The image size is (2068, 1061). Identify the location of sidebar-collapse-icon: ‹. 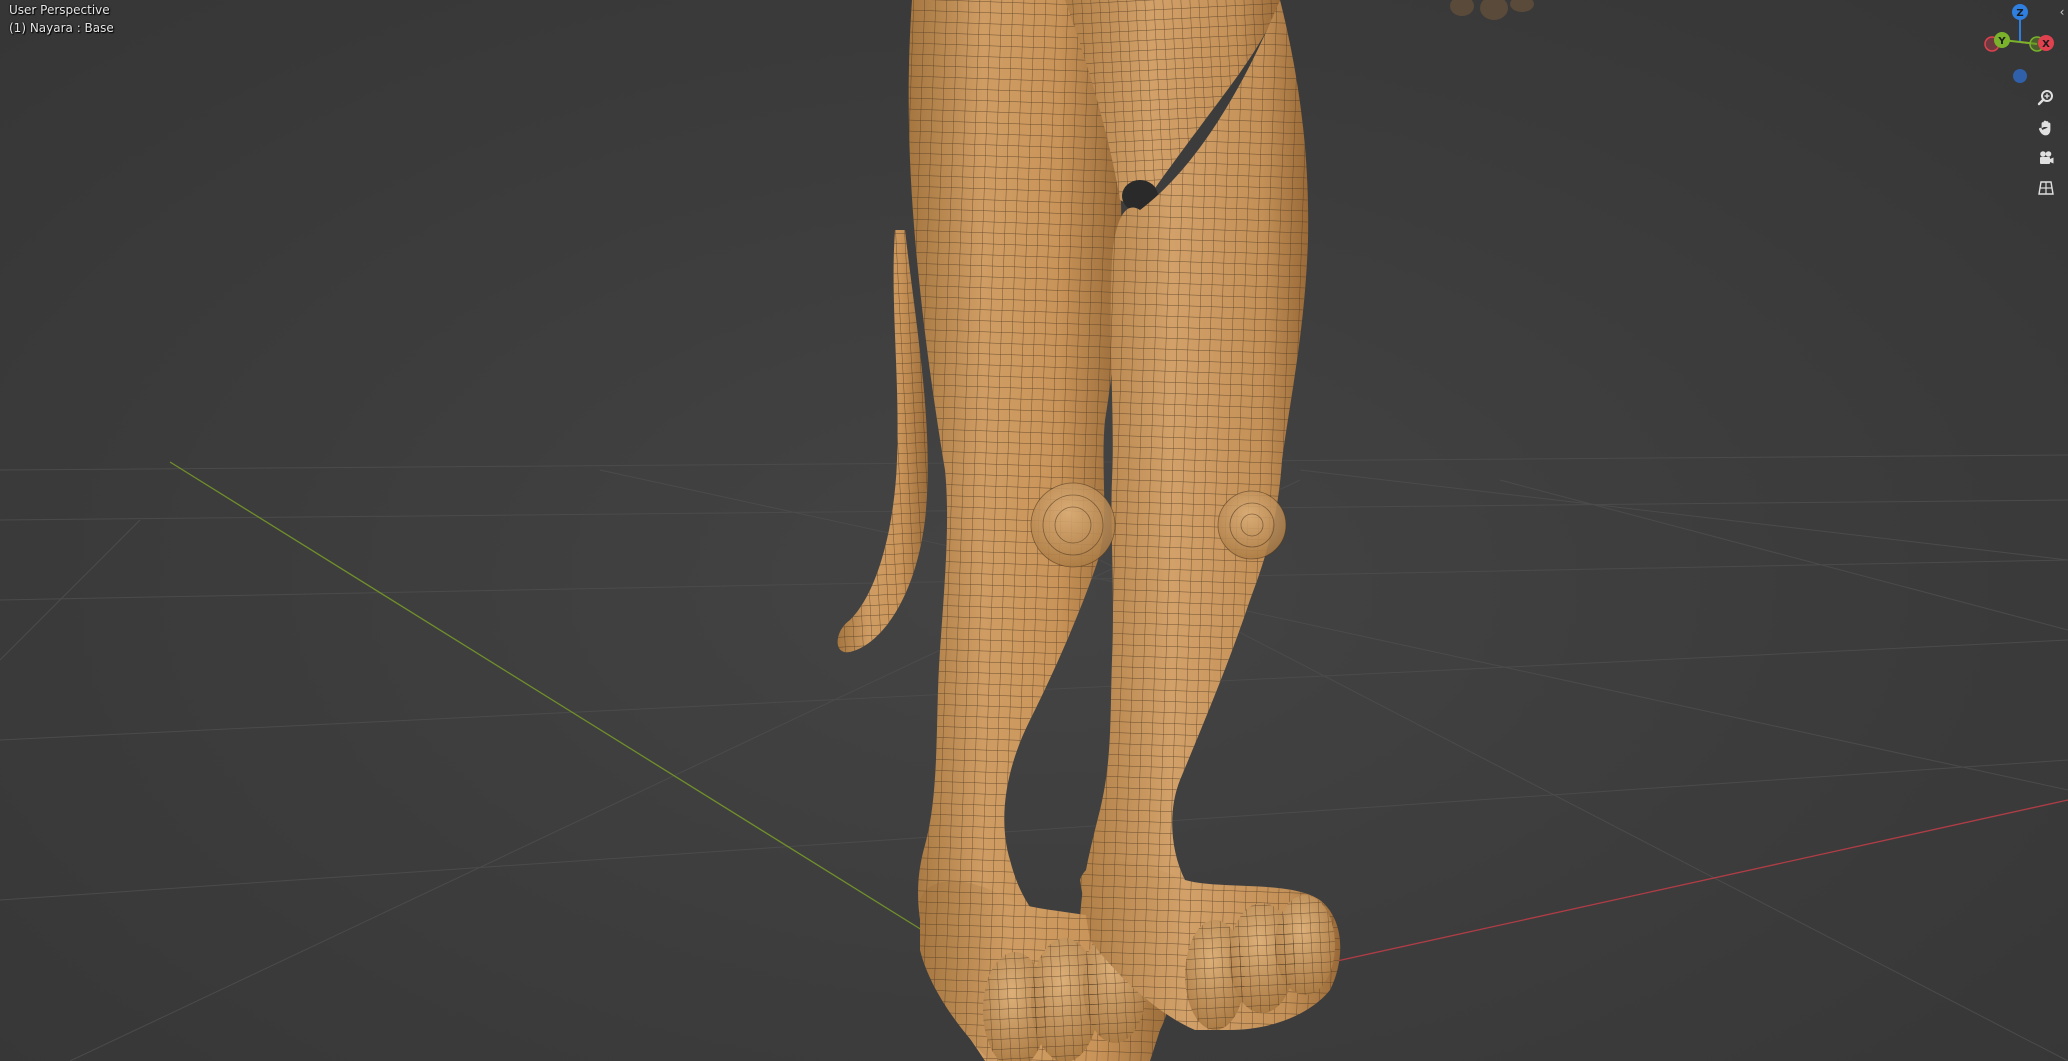
(2062, 12).